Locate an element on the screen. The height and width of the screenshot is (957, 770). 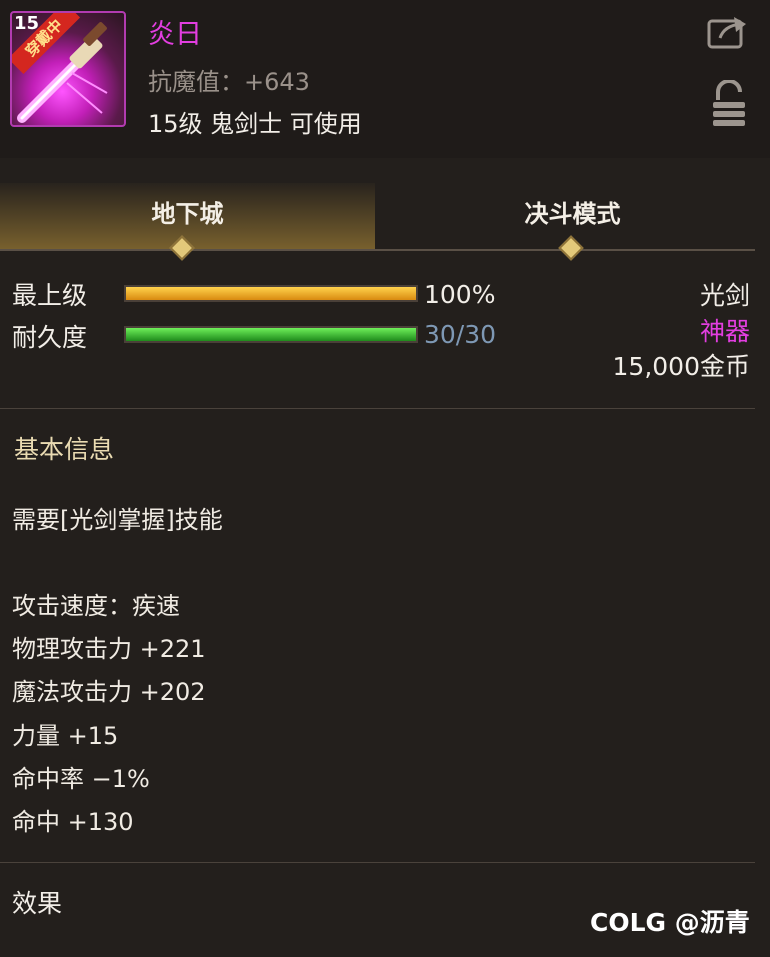
stat-line: 魔法攻击力 +202 is located at coordinates (109, 692).